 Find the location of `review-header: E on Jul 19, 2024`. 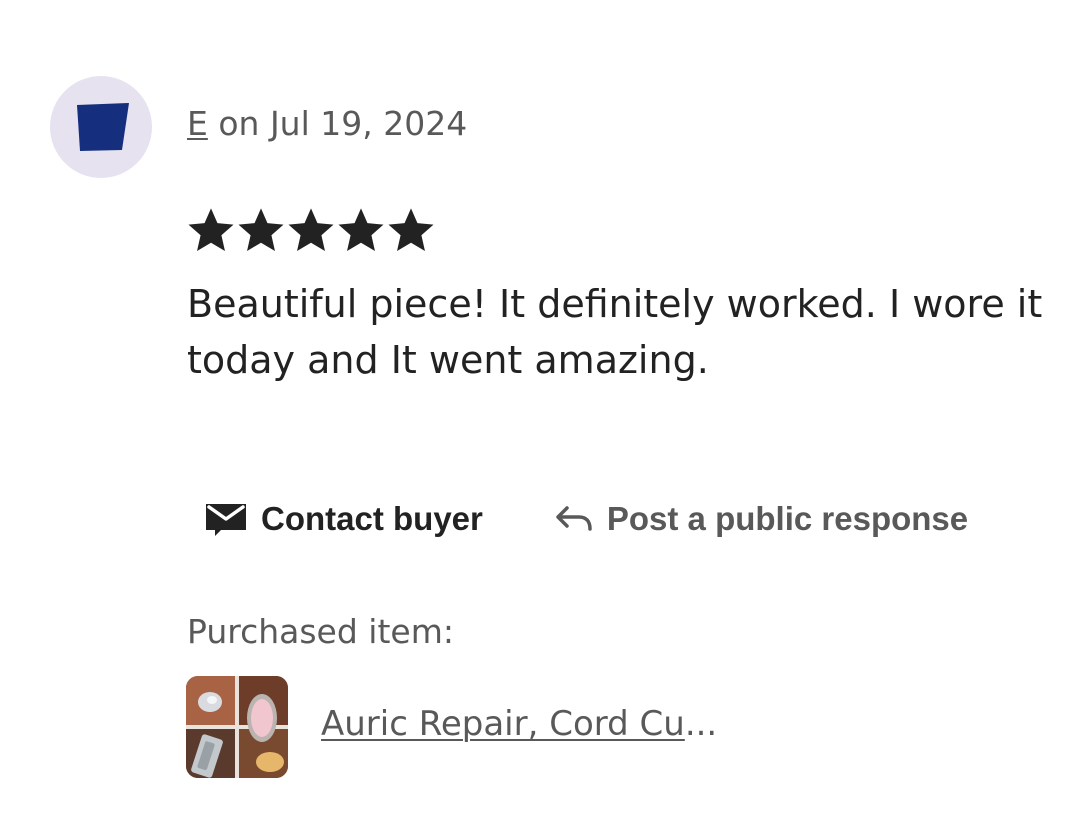

review-header: E on Jul 19, 2024 is located at coordinates (327, 123).